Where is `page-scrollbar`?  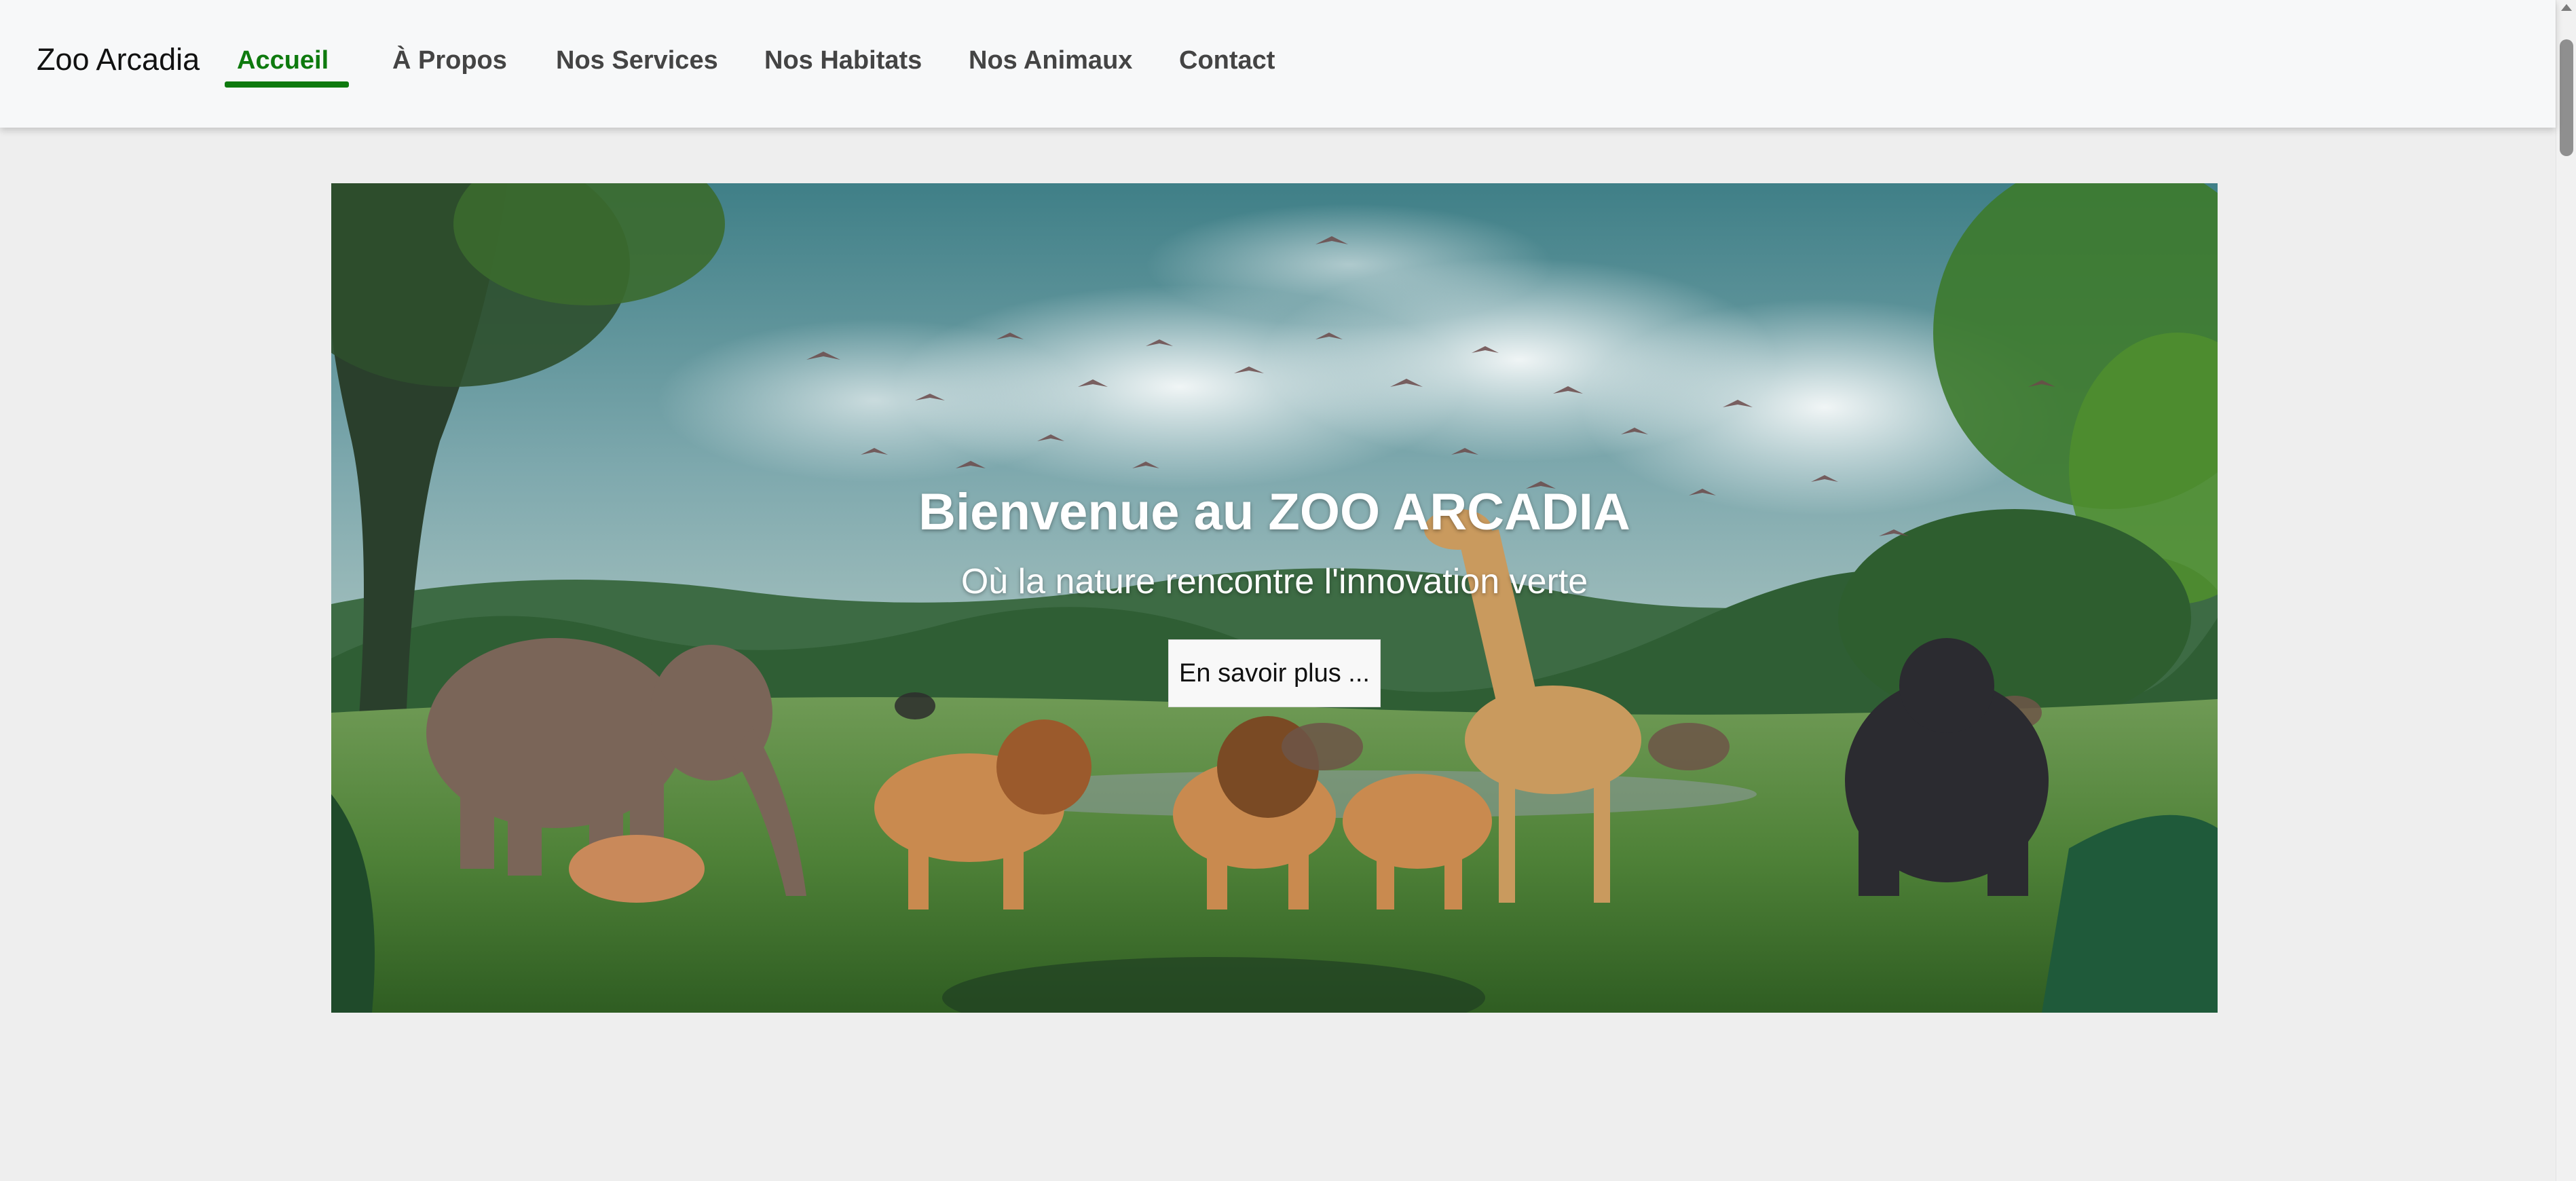
page-scrollbar is located at coordinates (2566, 590).